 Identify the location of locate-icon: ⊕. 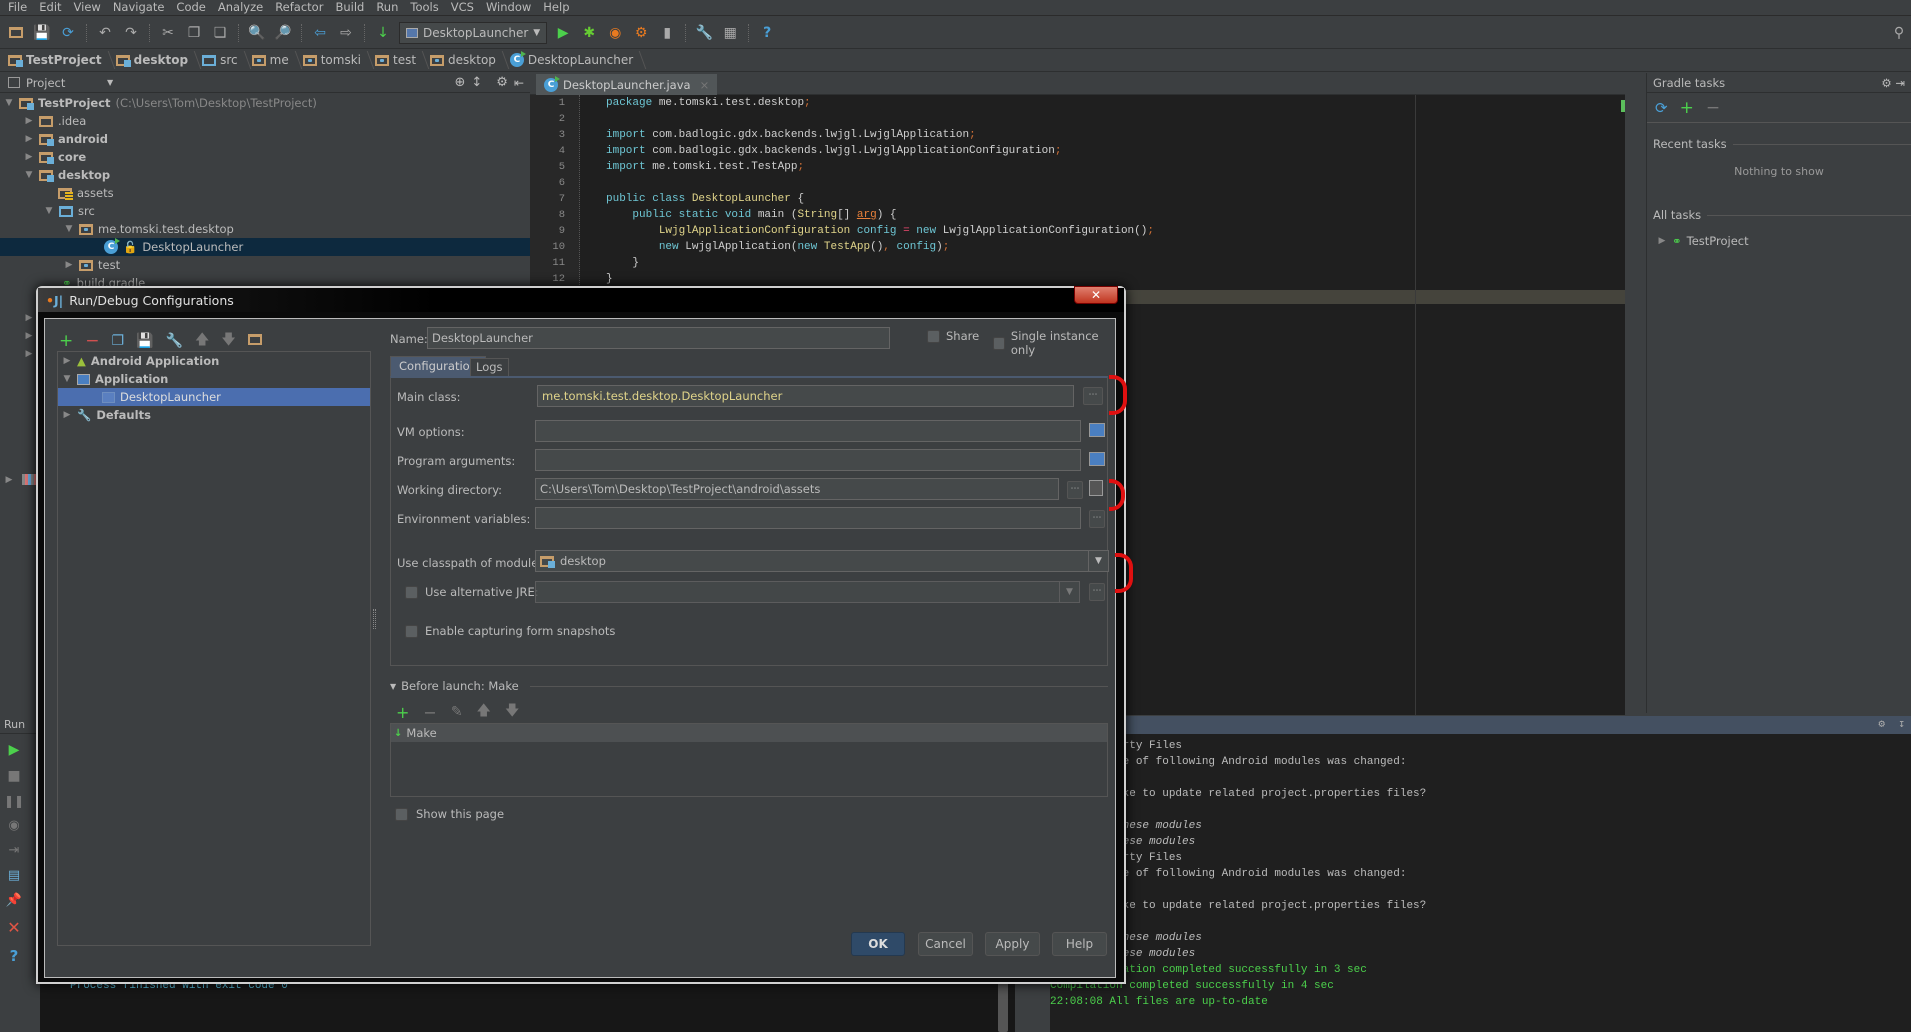
(459, 82).